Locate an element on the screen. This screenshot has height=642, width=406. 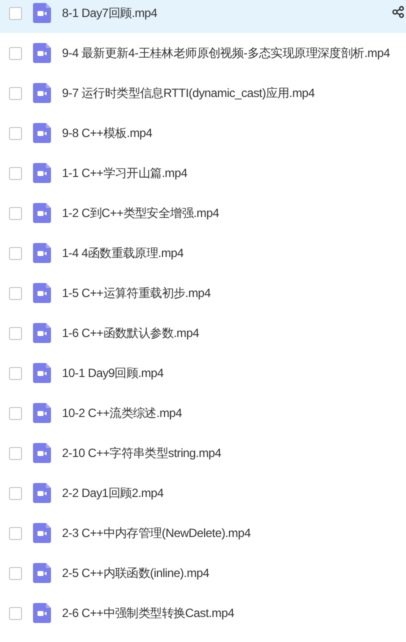
file-name: 9-4 最新更新4-王桂林老师原创视频-多态实现原理深度剖析.mp4 is located at coordinates (226, 53).